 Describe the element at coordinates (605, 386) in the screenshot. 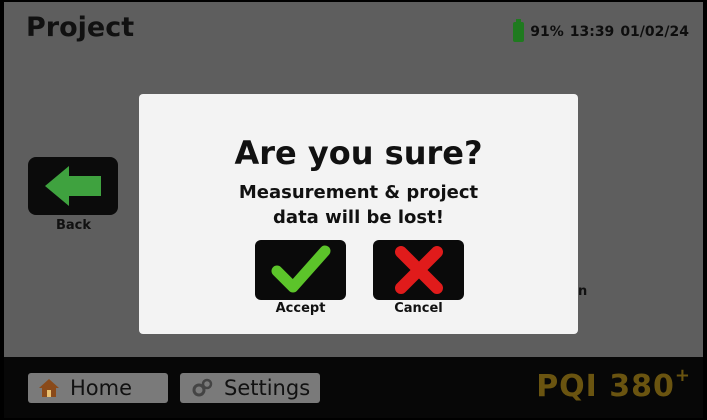

I see `logo-text: PQI 380` at that location.